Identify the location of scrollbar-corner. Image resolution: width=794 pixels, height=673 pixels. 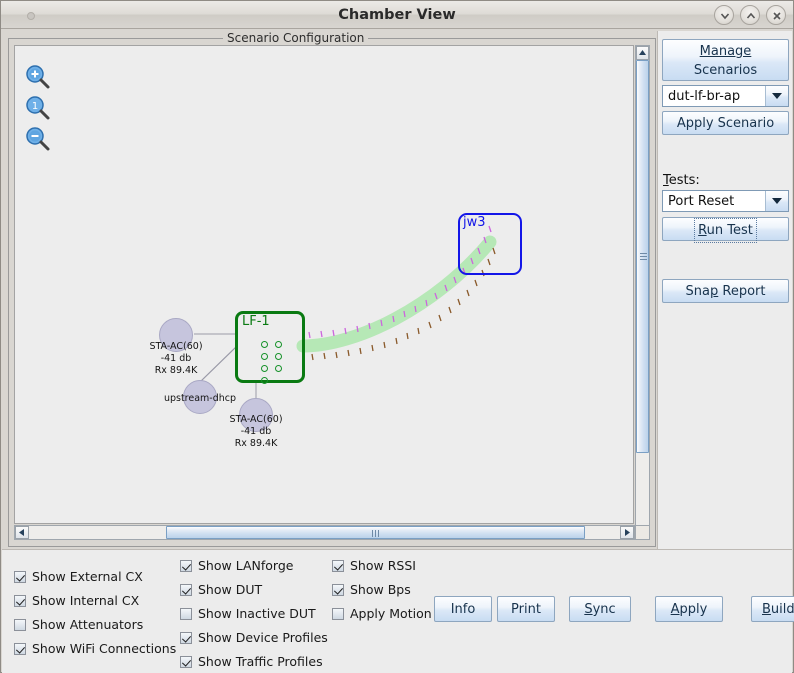
(642, 532).